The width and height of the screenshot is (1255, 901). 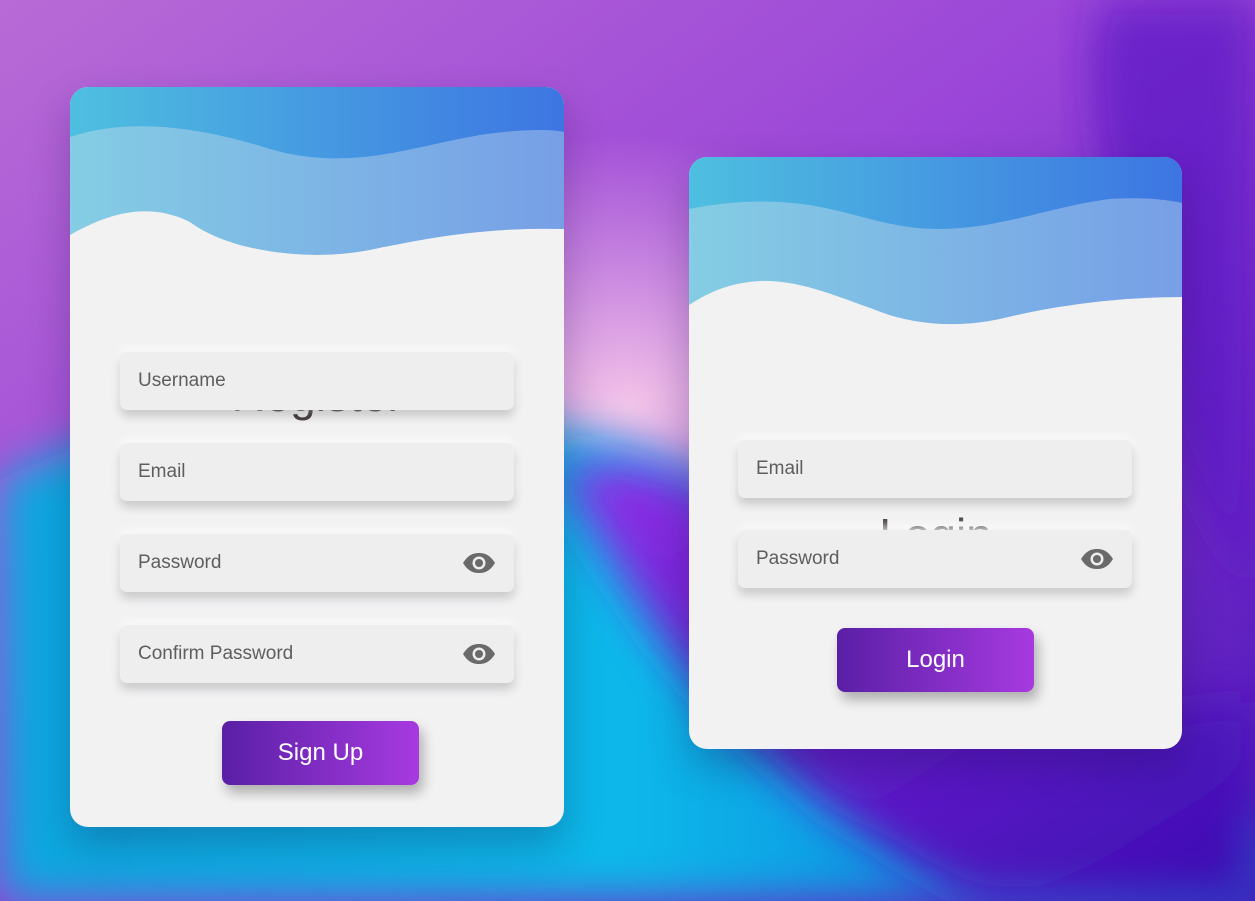 I want to click on email-field, so click(x=317, y=472).